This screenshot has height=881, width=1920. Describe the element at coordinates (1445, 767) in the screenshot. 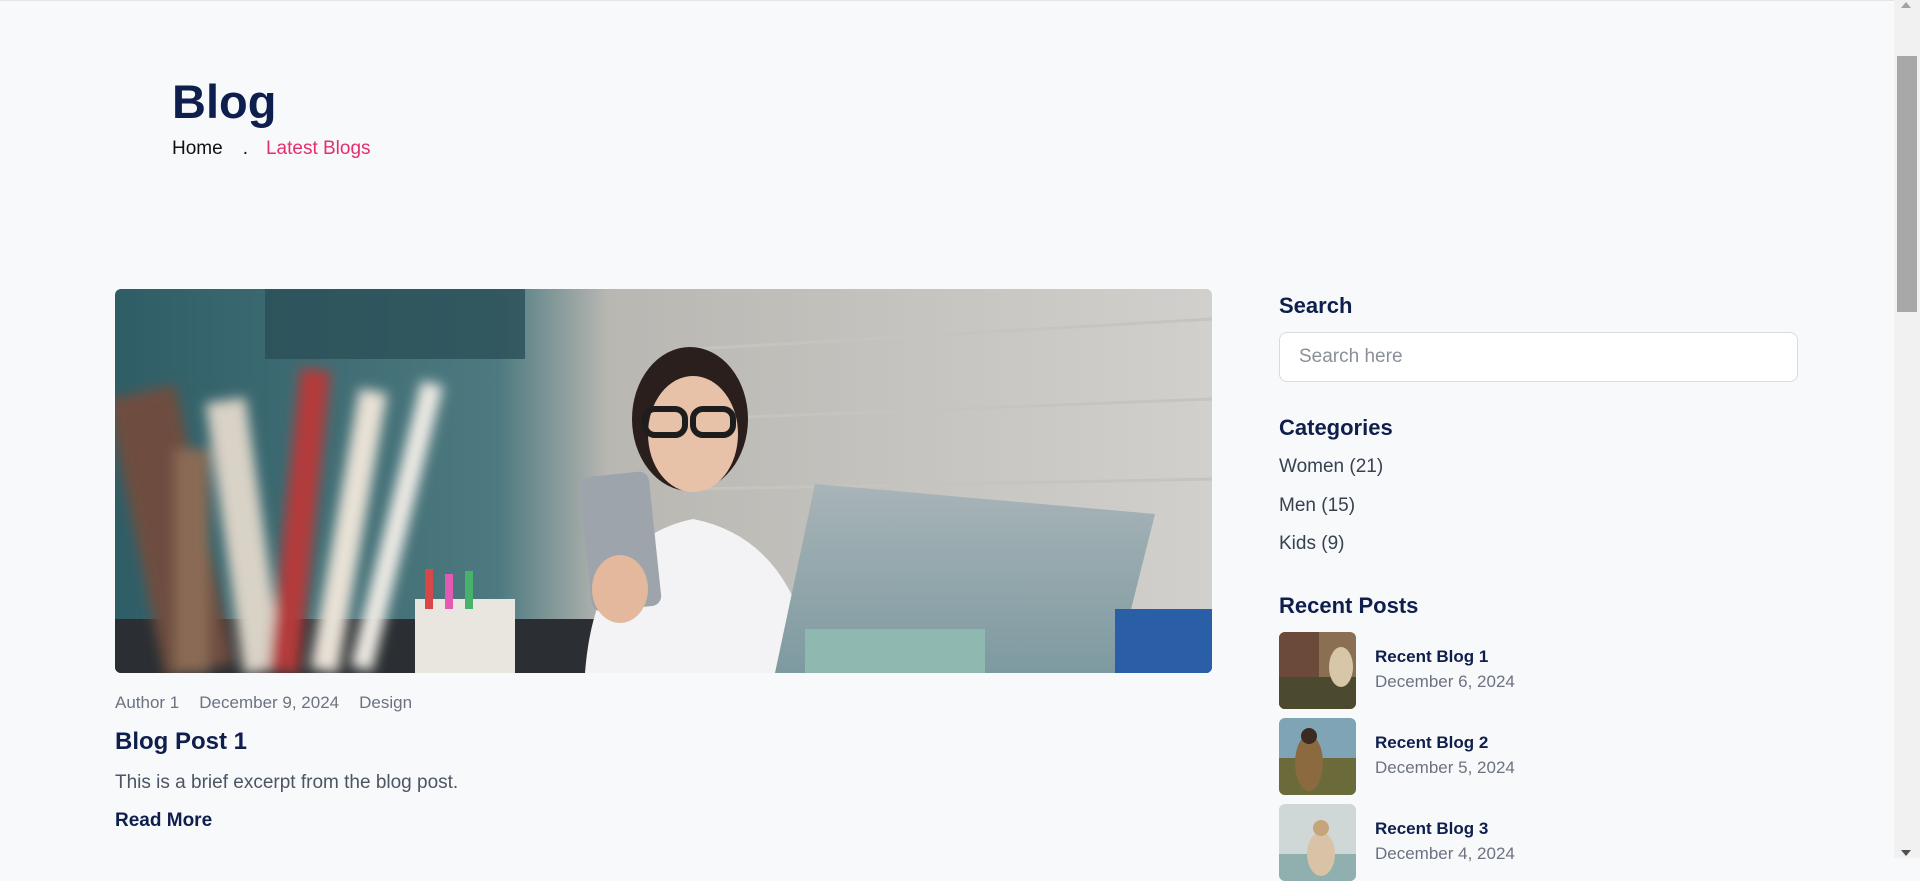

I see `recent-post-date: December 5, 2024` at that location.